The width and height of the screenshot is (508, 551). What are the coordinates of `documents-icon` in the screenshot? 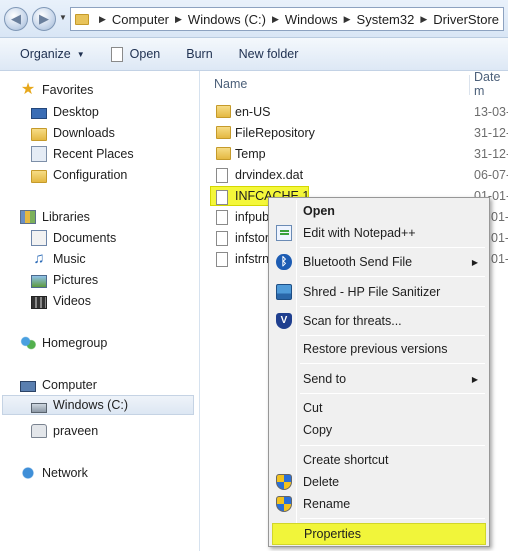 It's located at (39, 238).